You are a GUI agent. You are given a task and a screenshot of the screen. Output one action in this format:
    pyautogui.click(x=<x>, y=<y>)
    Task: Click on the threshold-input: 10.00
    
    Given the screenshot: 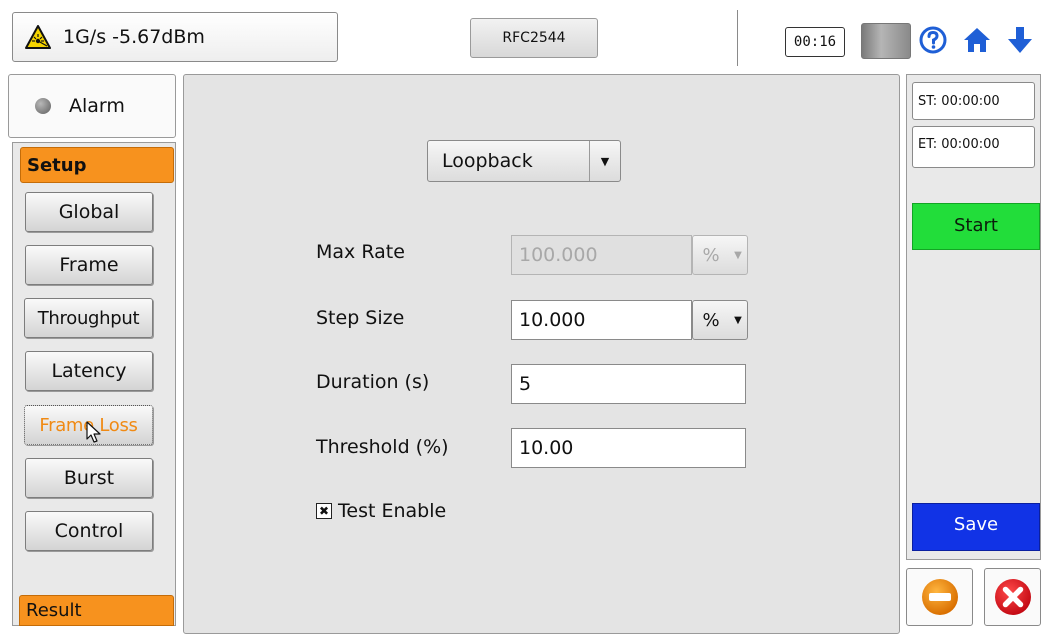 What is the action you would take?
    pyautogui.click(x=628, y=448)
    